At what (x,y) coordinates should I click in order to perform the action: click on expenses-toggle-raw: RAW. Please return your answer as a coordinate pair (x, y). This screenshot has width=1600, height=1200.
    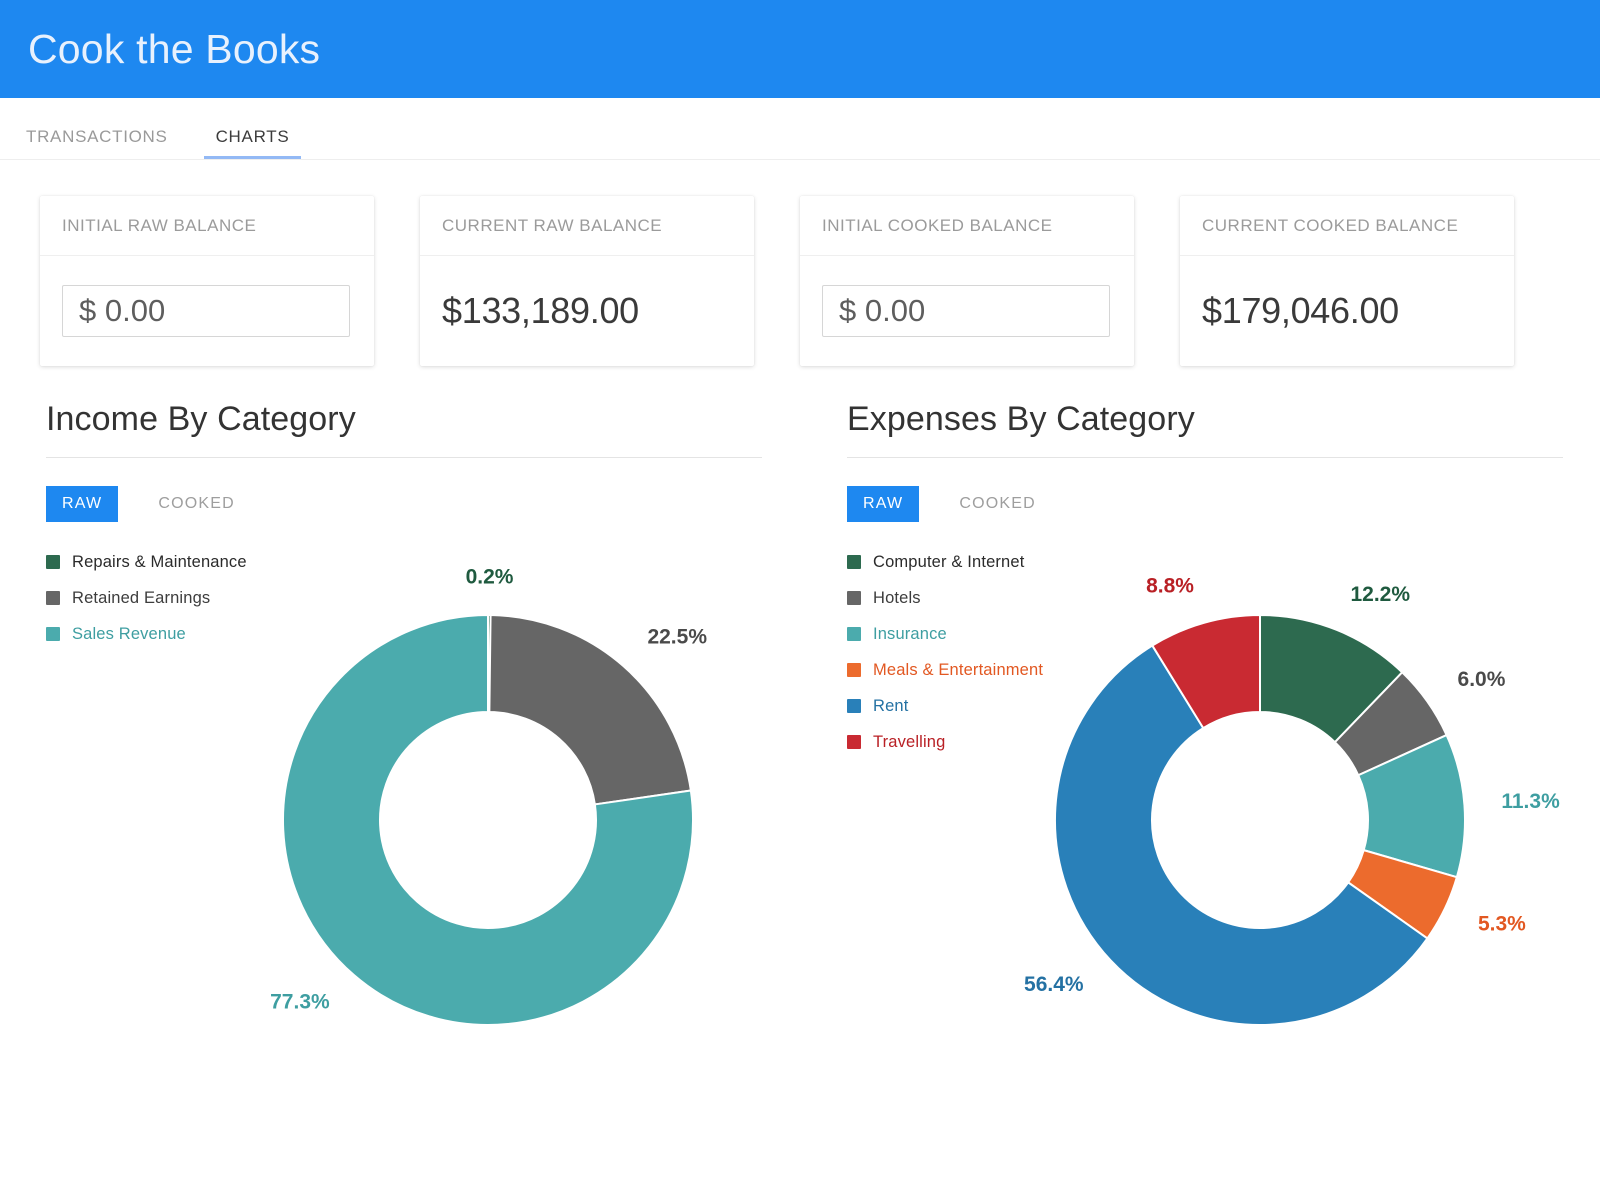
    Looking at the image, I should click on (883, 504).